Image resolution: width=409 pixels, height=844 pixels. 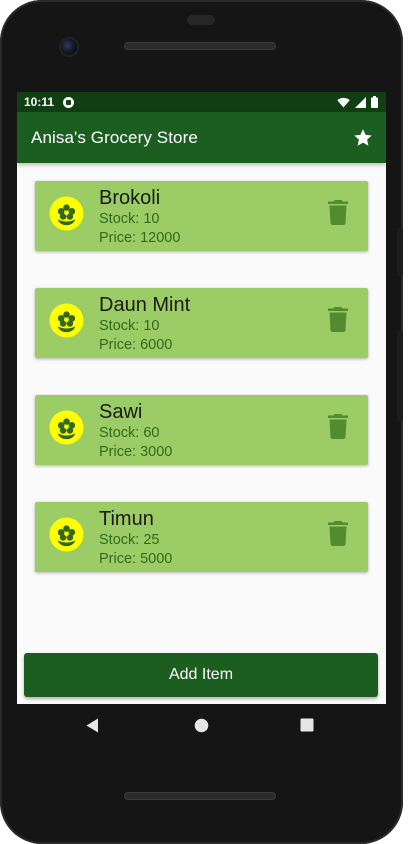 I want to click on list-item: Daun Mint Stock: 10 Price: 6000, so click(x=201, y=323).